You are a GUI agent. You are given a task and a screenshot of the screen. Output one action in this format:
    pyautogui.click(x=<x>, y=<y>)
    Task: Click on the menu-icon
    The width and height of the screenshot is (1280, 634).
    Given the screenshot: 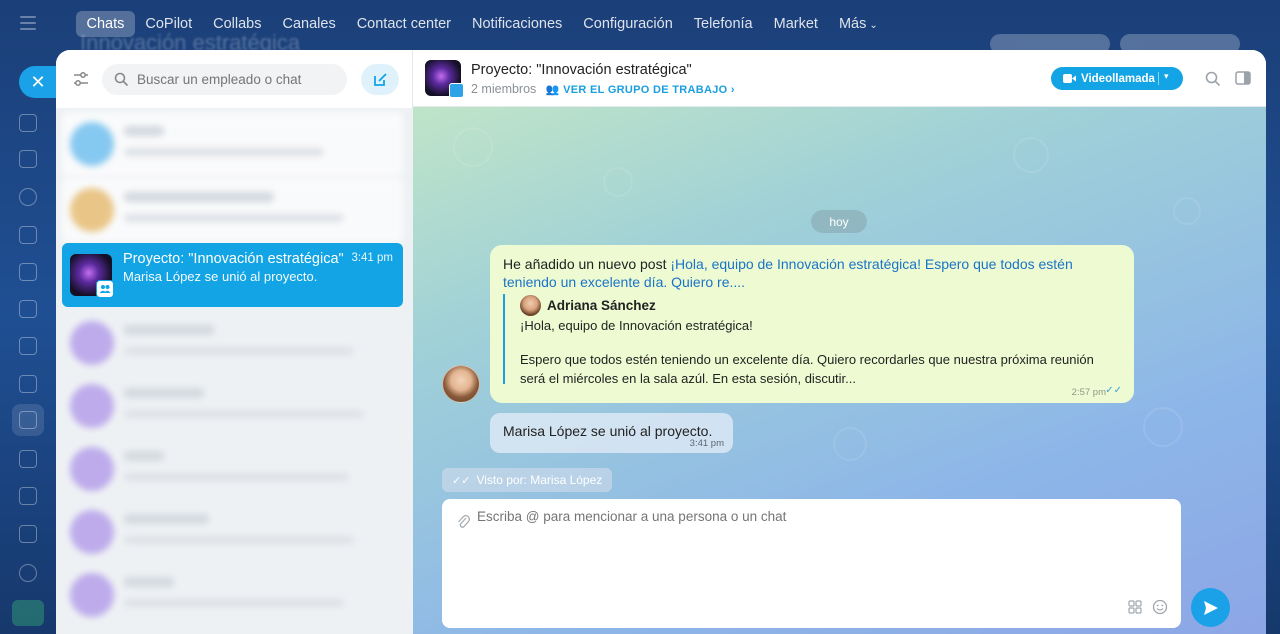 What is the action you would take?
    pyautogui.click(x=28, y=23)
    